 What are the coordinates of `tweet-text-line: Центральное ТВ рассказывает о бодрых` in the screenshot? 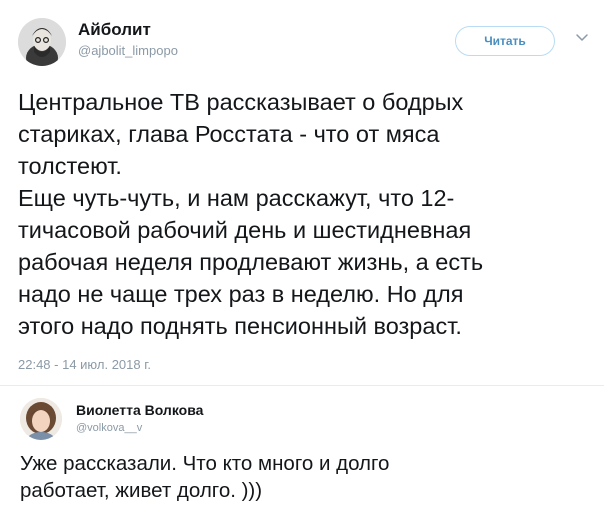 It's located at (241, 102).